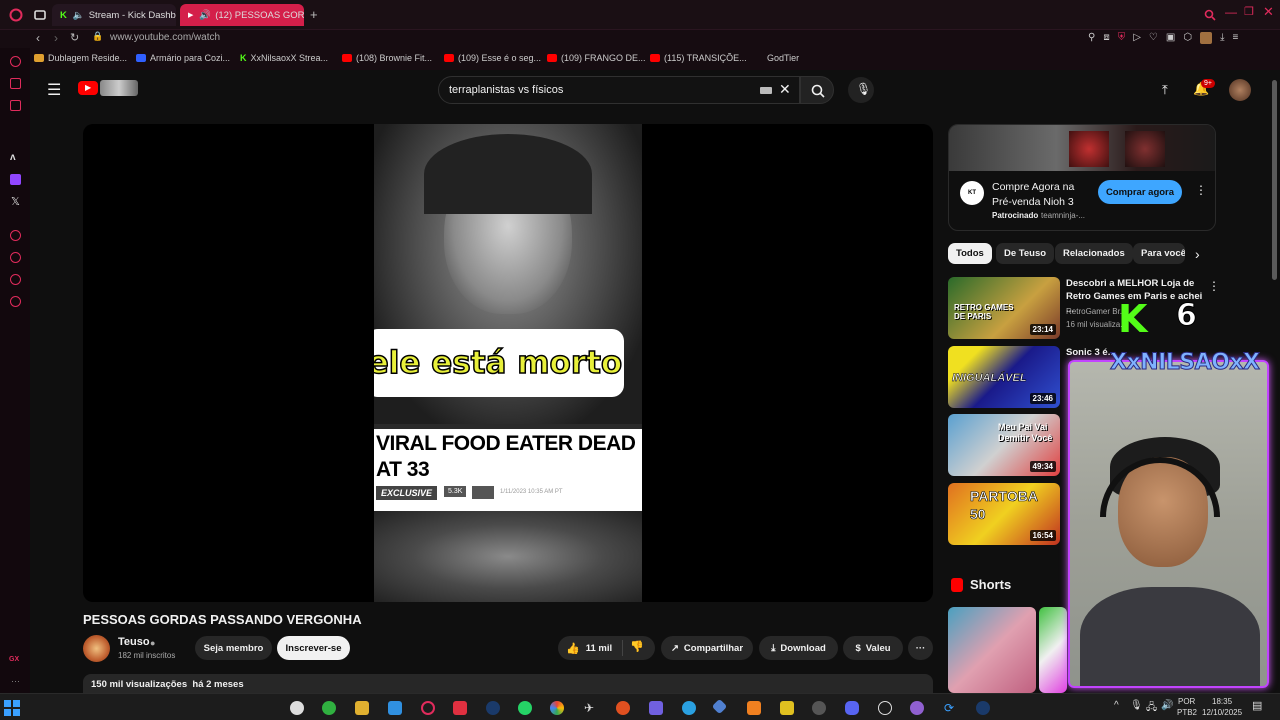 The width and height of the screenshot is (1280, 720). I want to click on sidebar-x-icon: 𝕏, so click(15, 201).